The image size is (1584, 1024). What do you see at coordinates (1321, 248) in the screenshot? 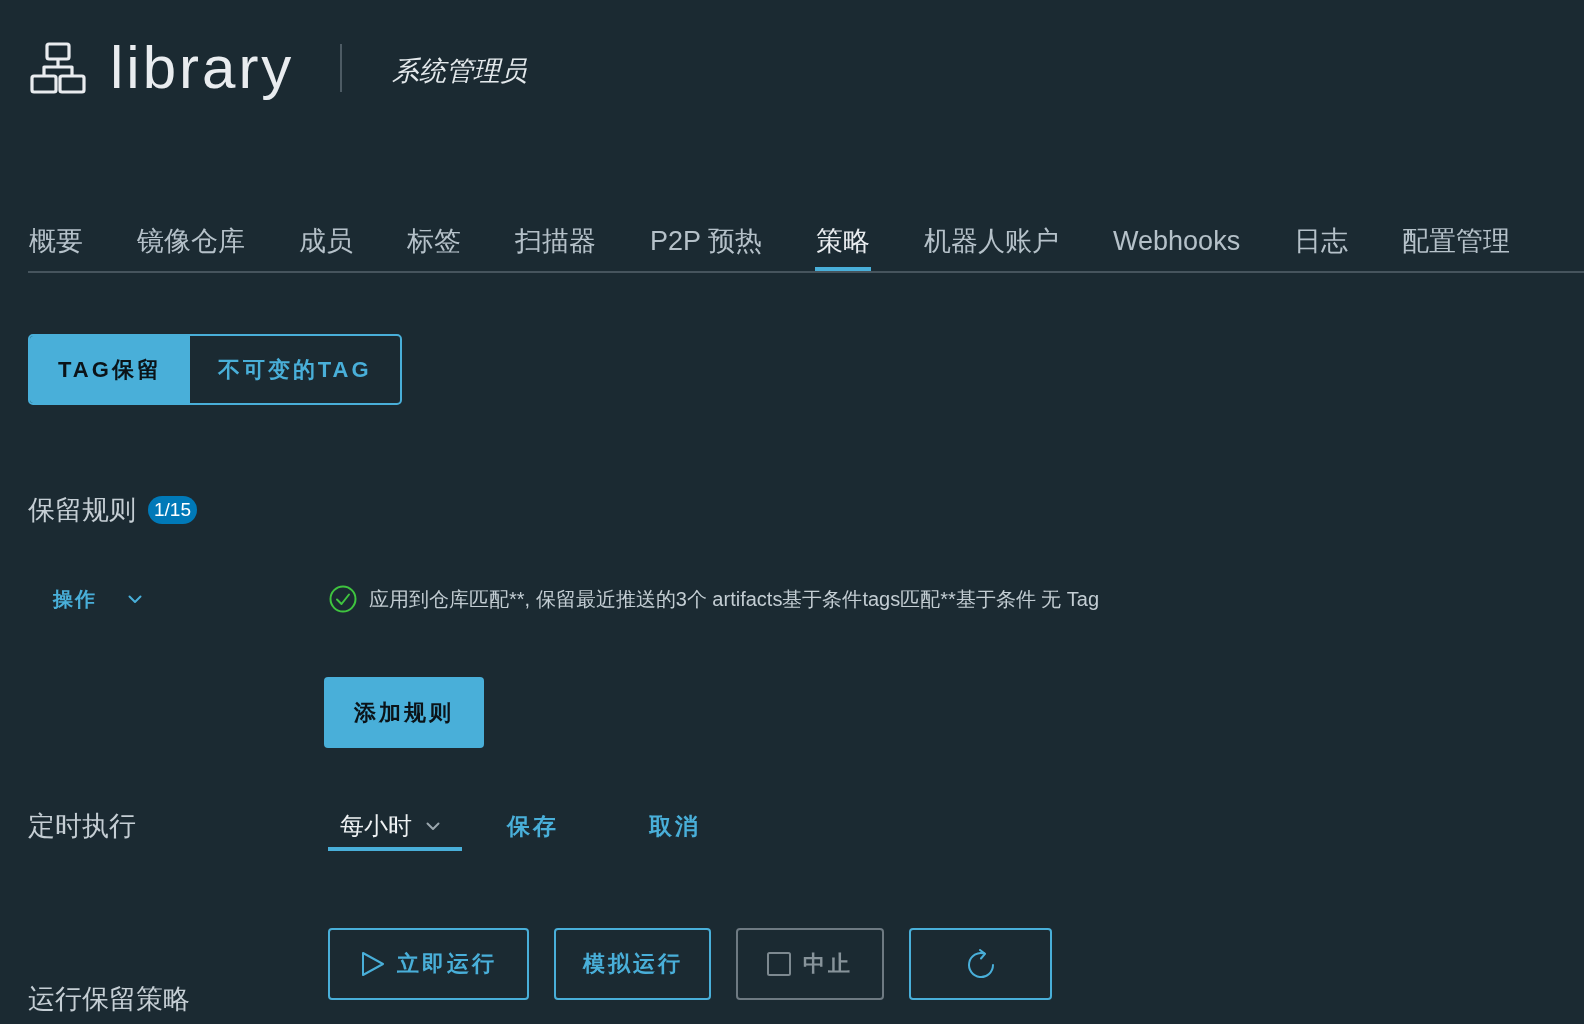
I see `nav-tab: 日志` at bounding box center [1321, 248].